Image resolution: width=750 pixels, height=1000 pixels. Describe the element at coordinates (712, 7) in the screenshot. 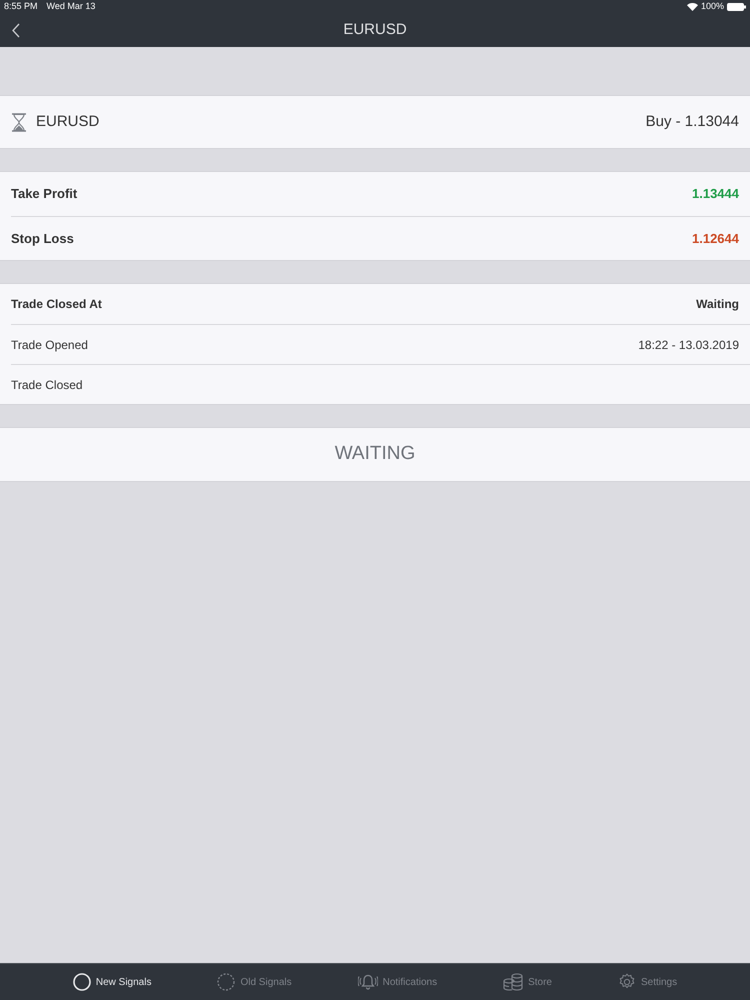

I see `battery-percent: 100%` at that location.